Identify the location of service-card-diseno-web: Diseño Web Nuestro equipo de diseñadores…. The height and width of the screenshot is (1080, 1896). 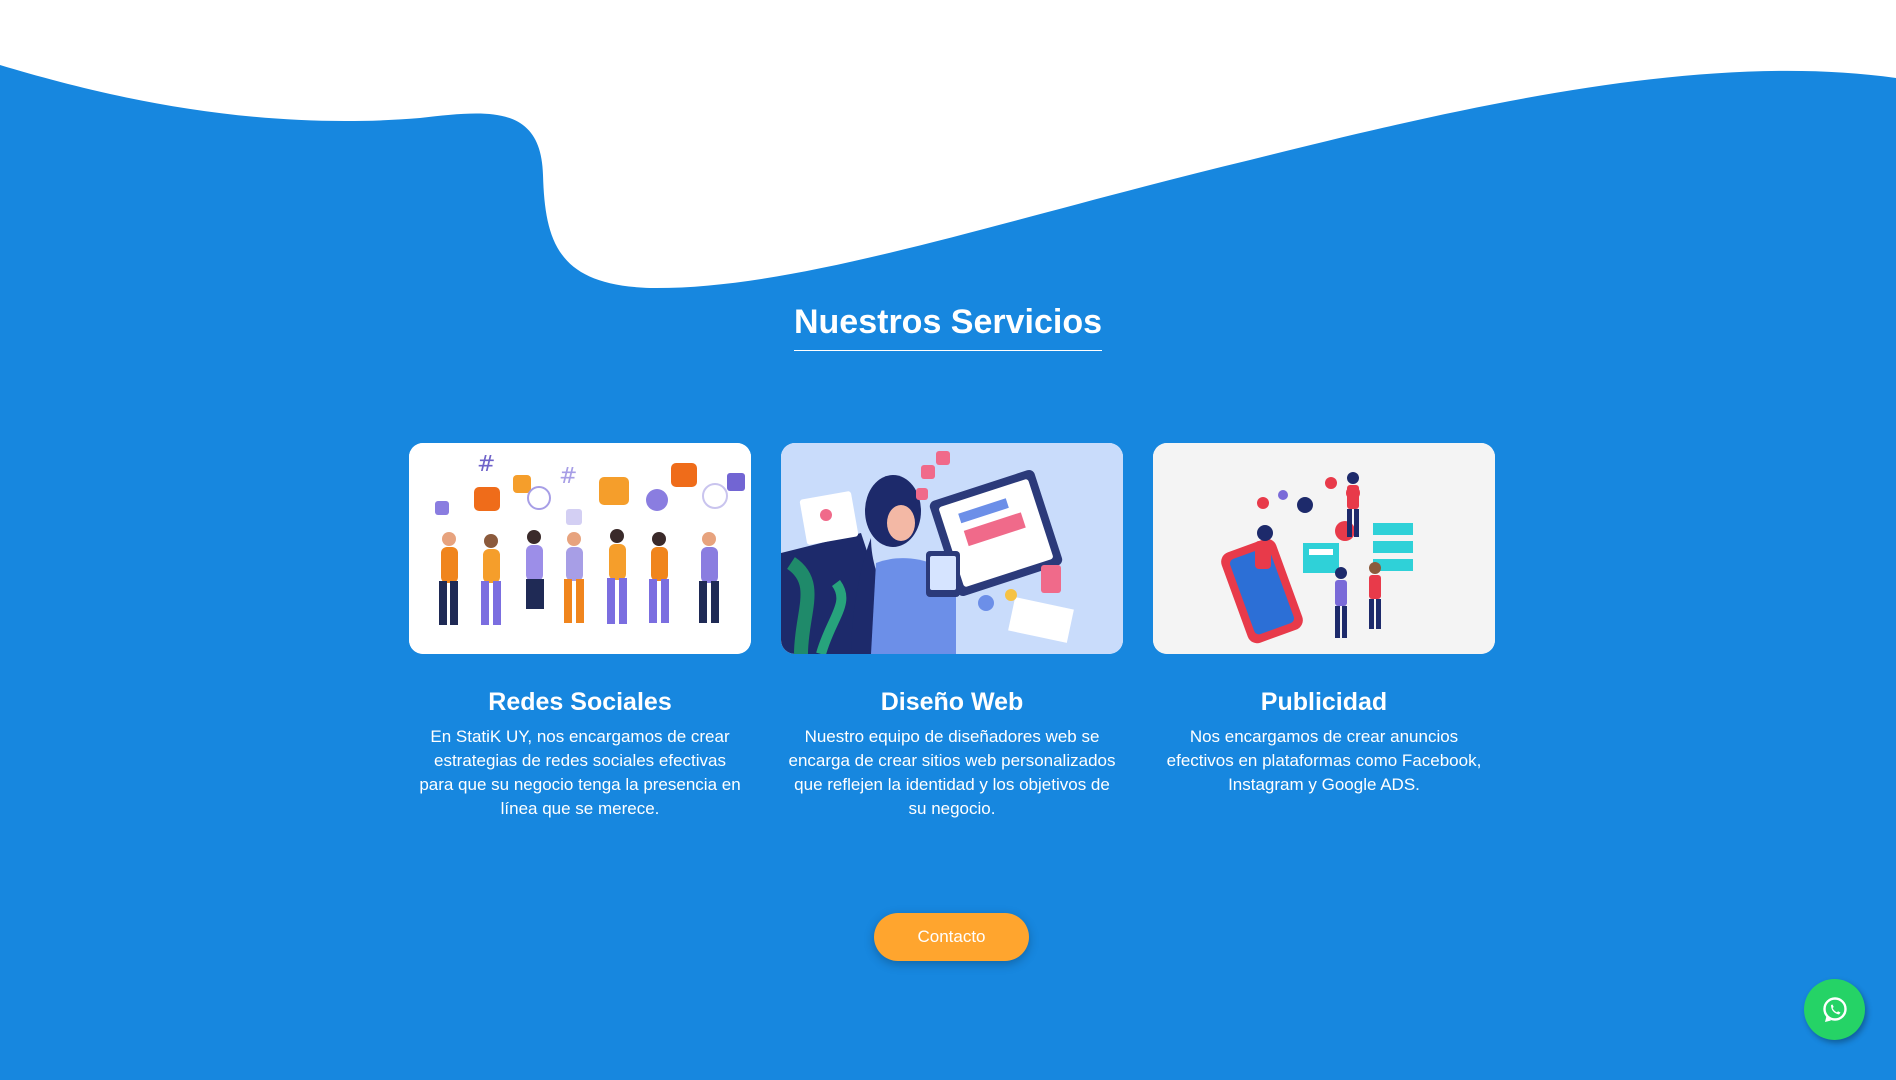
(952, 632).